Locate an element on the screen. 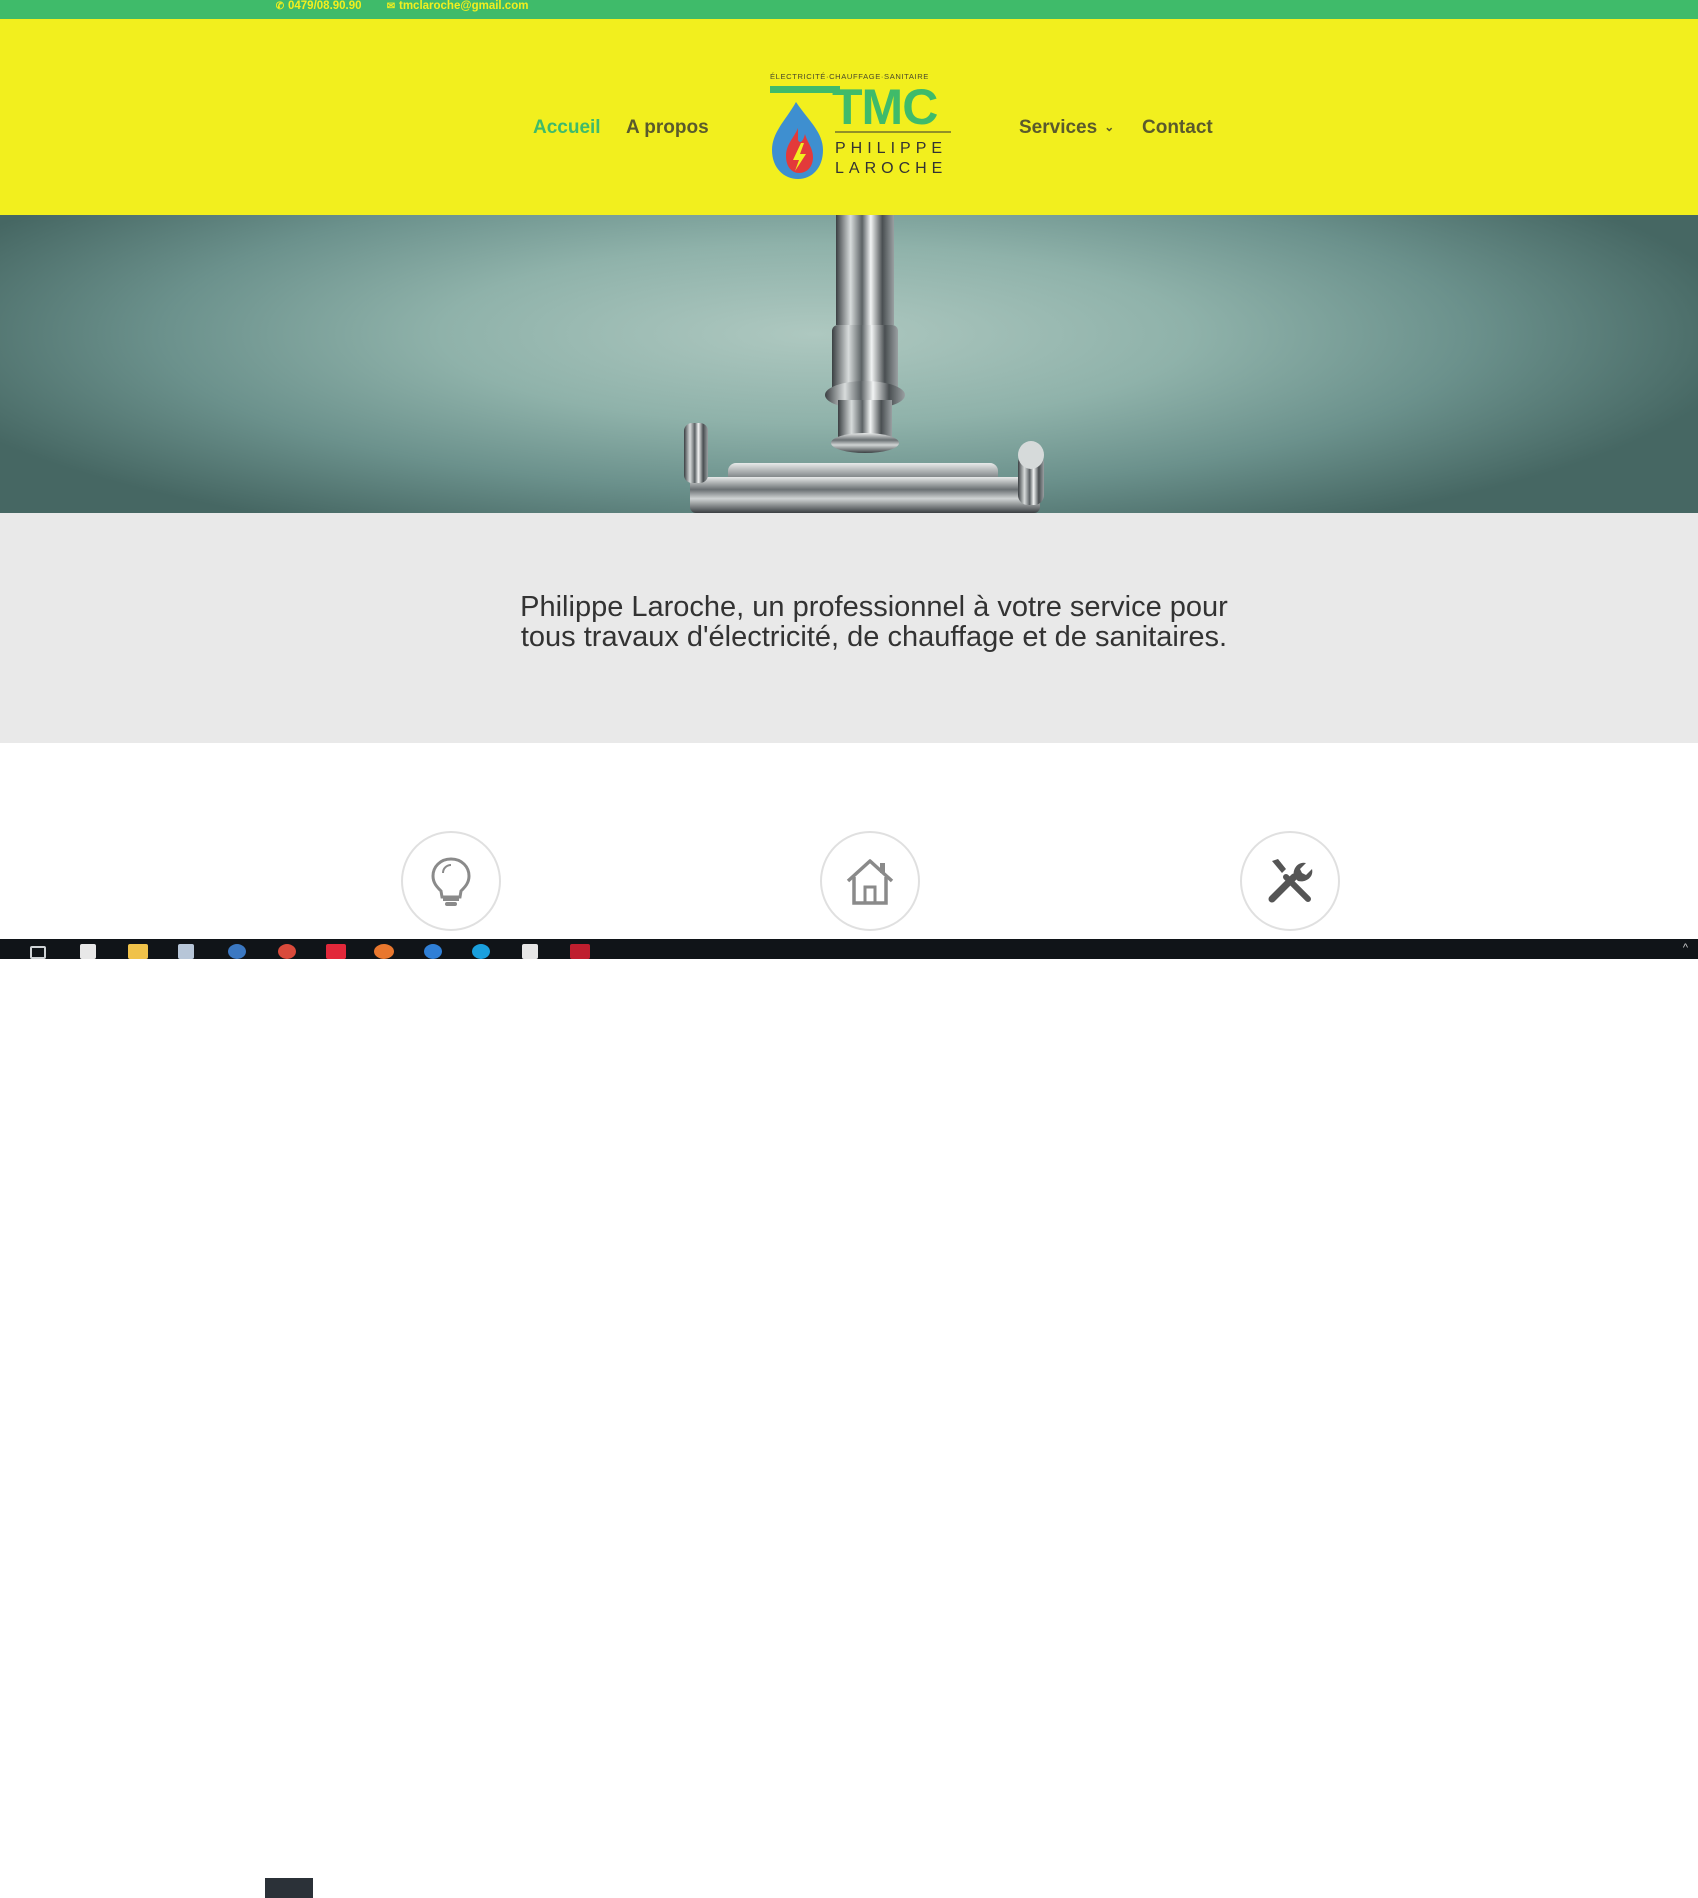 This screenshot has width=1698, height=1898. lightbulb-icon is located at coordinates (451, 881).